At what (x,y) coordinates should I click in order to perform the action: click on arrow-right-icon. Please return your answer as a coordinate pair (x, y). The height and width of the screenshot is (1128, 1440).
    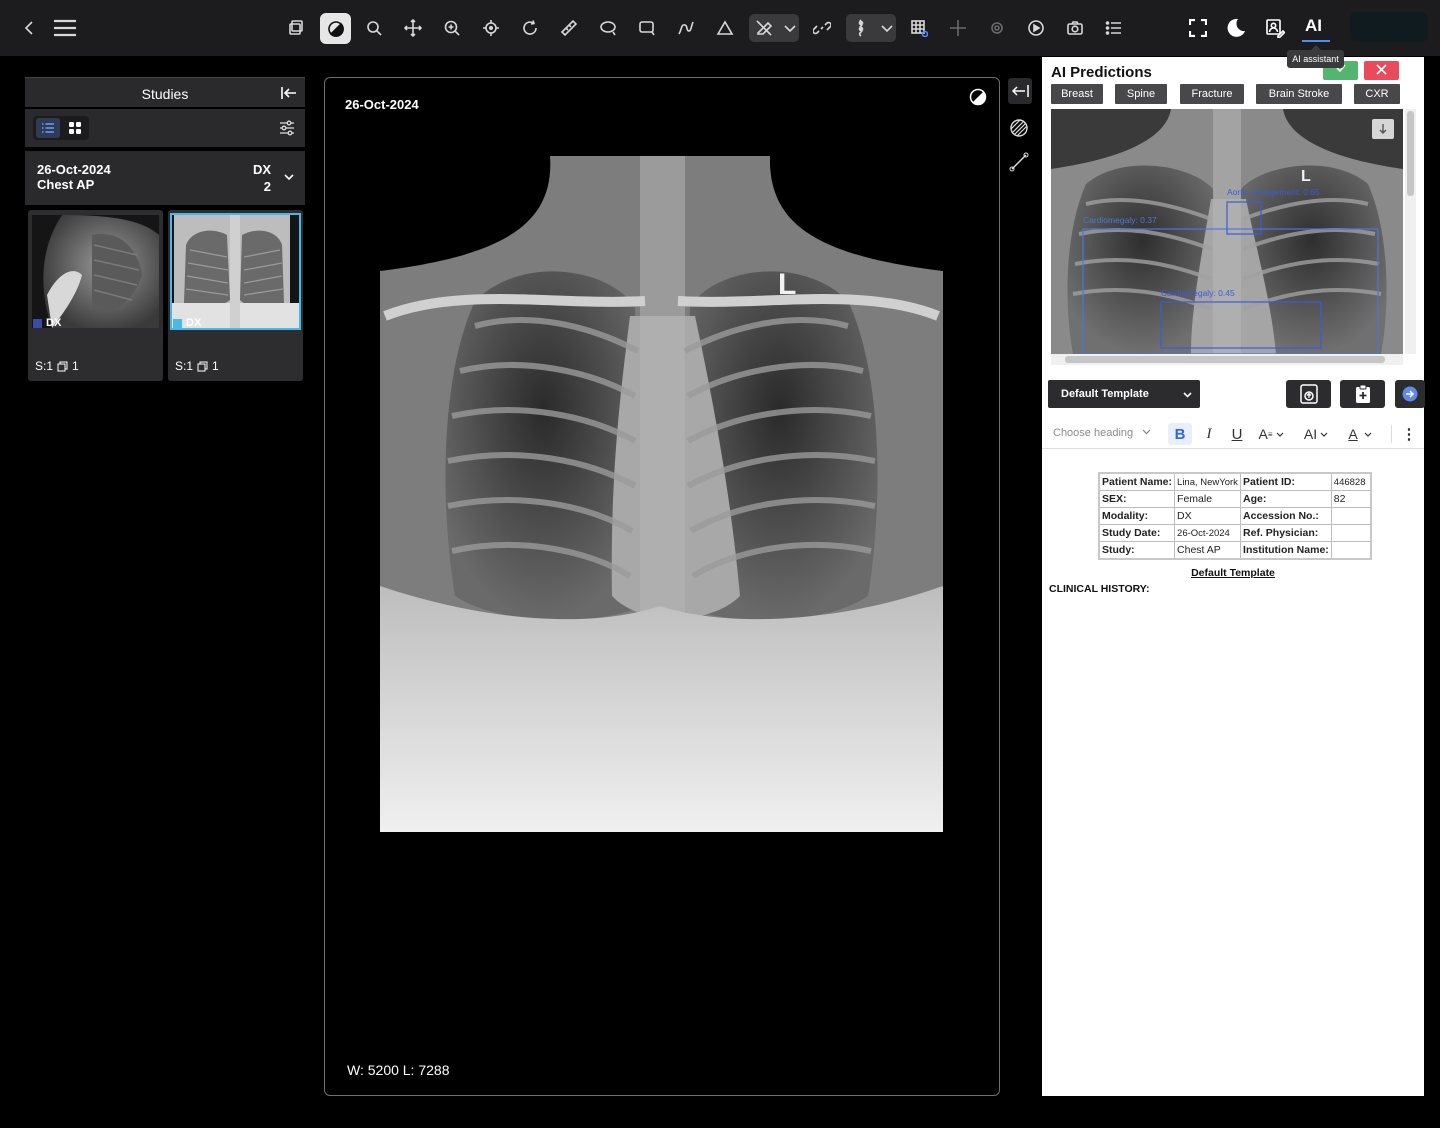
    Looking at the image, I should click on (1410, 394).